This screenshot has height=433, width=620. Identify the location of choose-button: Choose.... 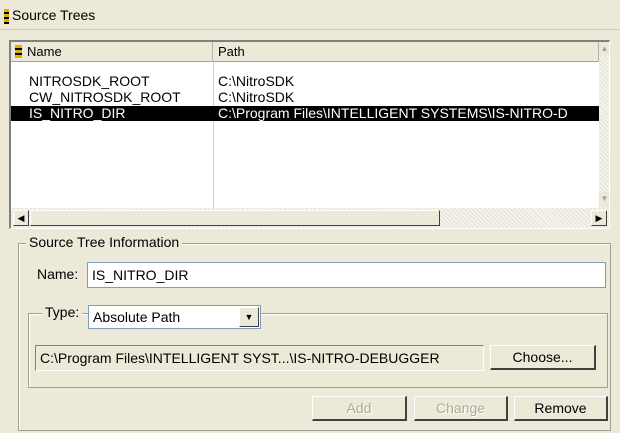
(543, 357).